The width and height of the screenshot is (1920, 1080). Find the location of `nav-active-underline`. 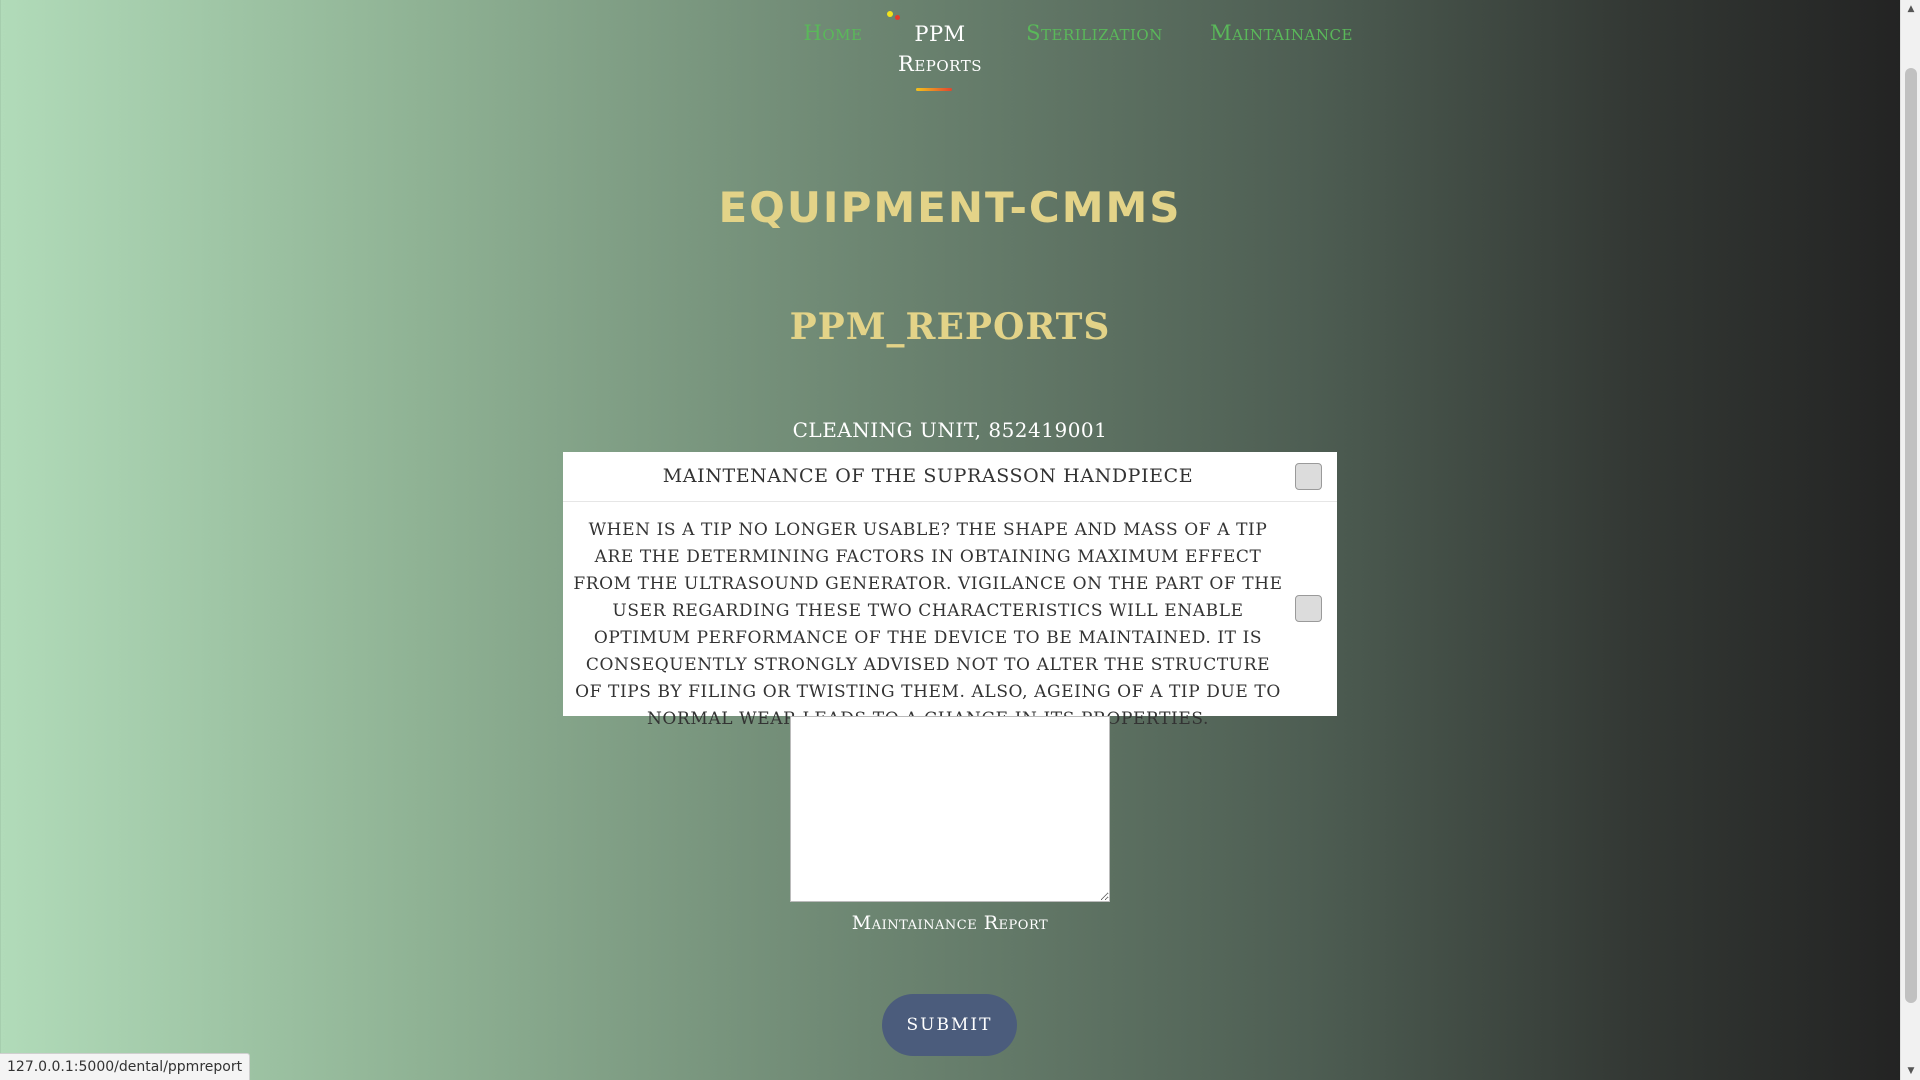

nav-active-underline is located at coordinates (934, 89).